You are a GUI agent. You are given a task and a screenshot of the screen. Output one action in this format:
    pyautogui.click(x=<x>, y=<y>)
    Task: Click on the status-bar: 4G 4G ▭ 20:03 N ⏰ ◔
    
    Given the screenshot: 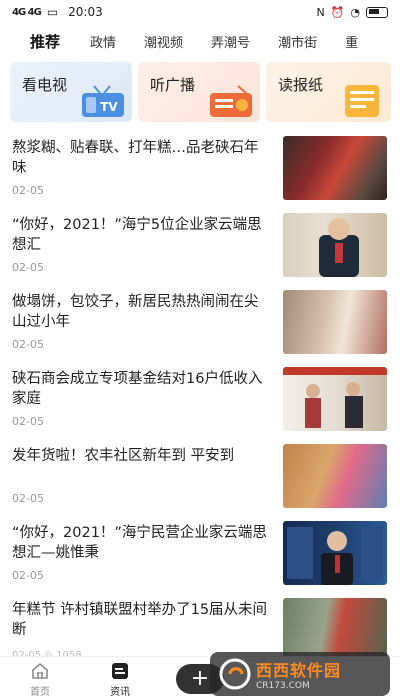 What is the action you would take?
    pyautogui.click(x=200, y=12)
    